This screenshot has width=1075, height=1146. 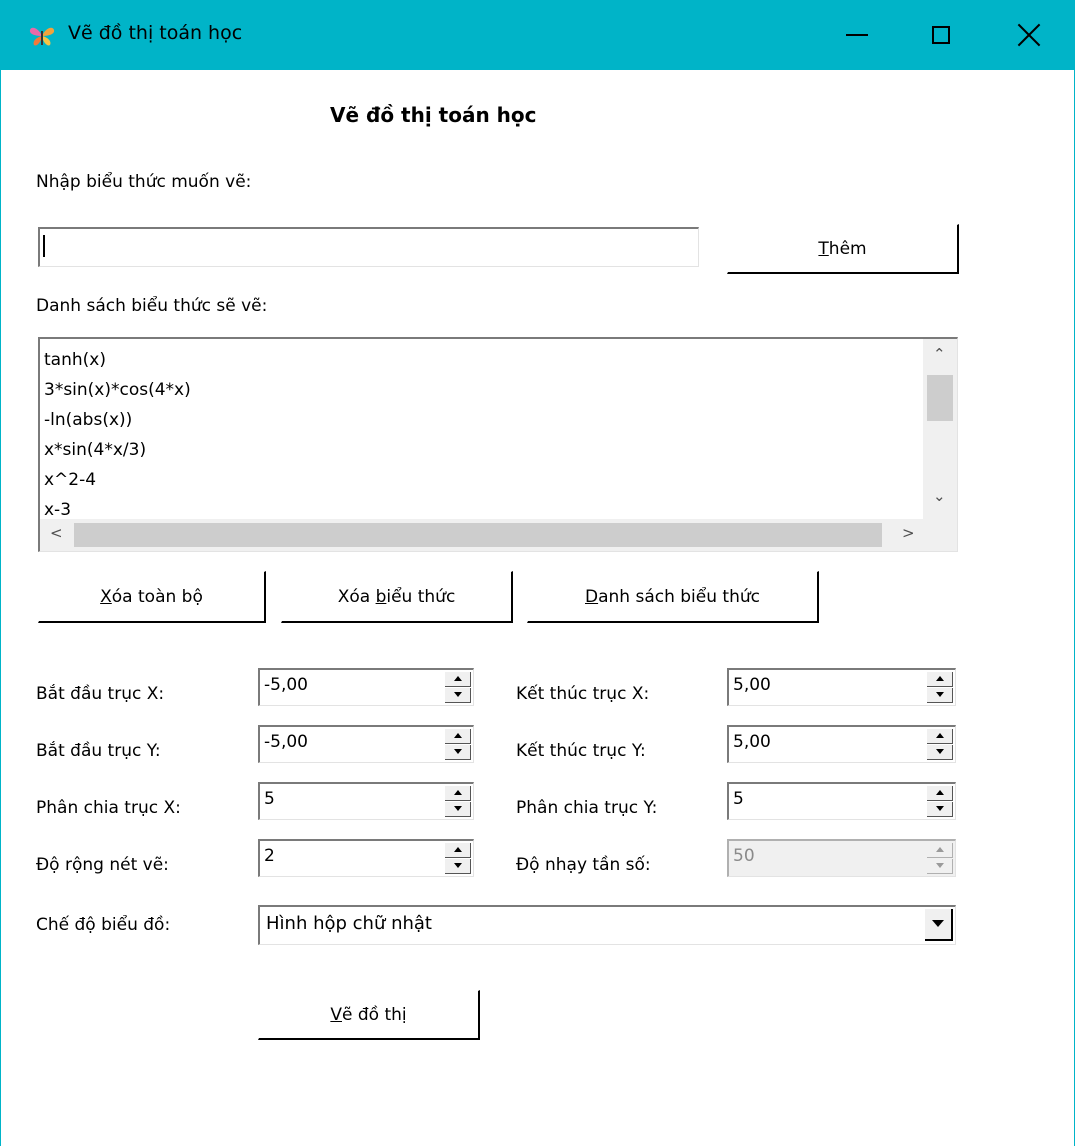 What do you see at coordinates (117, 360) in the screenshot?
I see `list-item: tanh(x)` at bounding box center [117, 360].